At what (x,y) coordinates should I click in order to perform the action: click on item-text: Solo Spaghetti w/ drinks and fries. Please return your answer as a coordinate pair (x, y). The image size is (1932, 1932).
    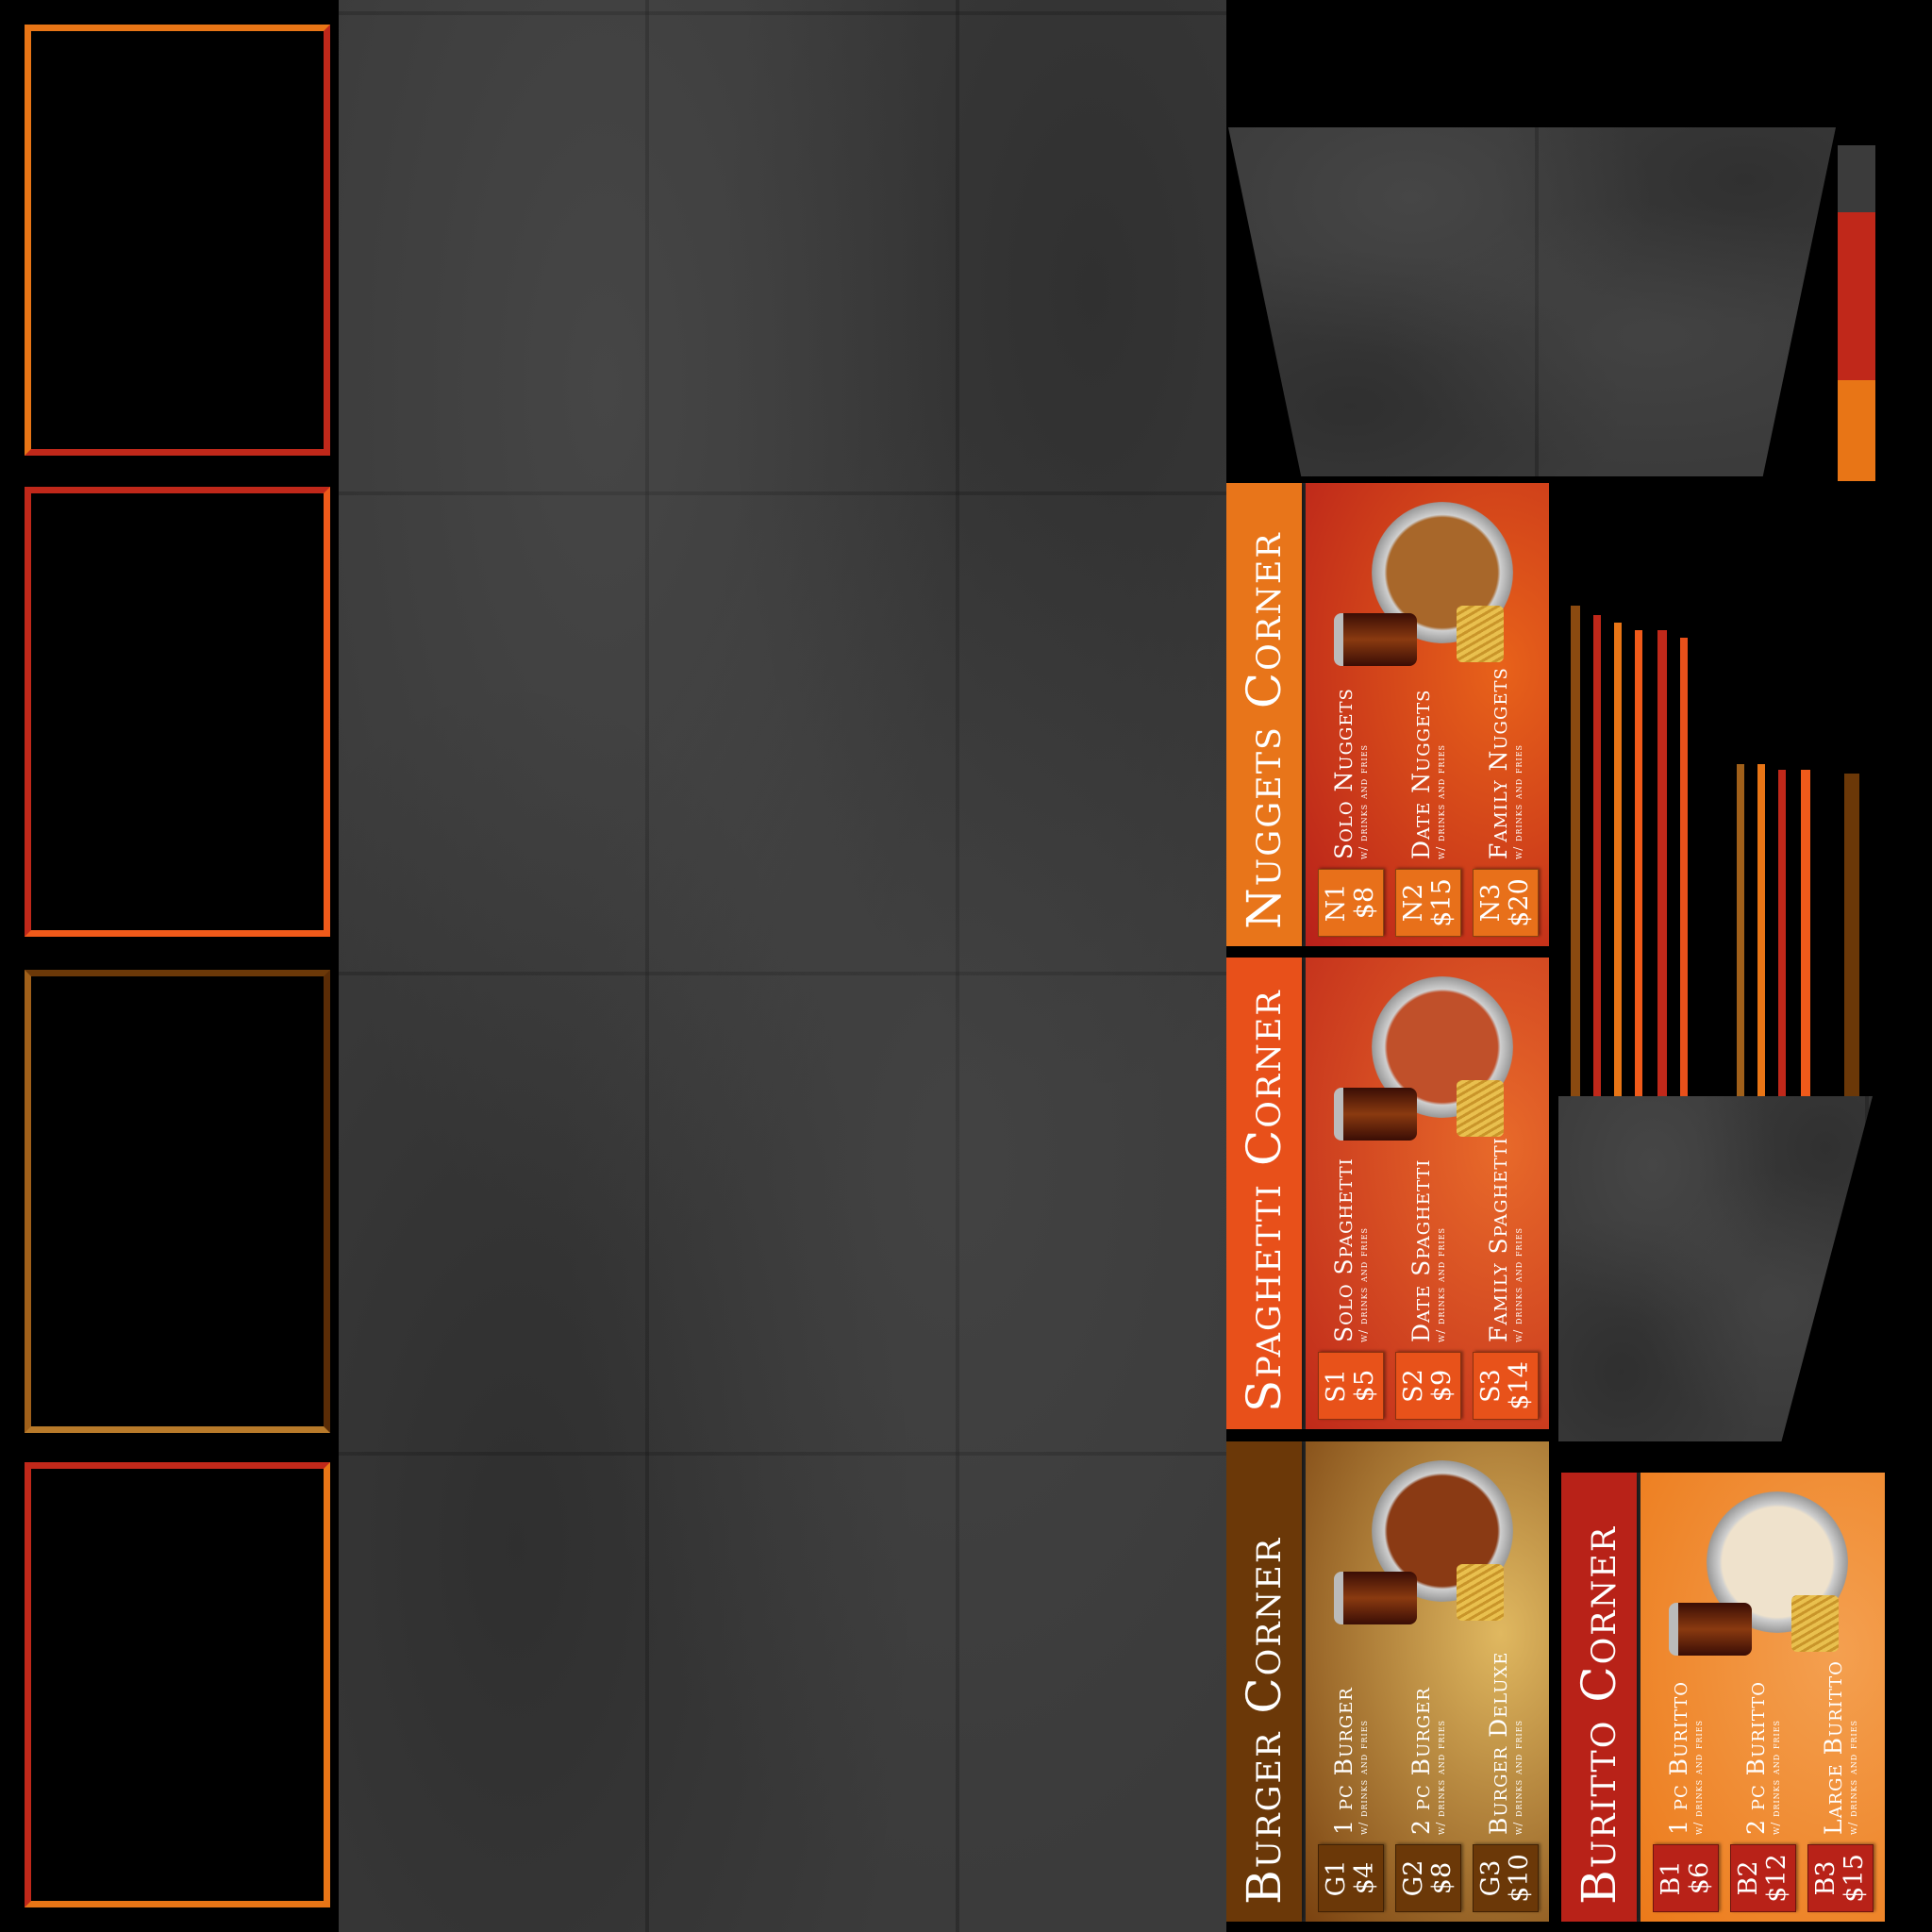
    Looking at the image, I should click on (1350, 1250).